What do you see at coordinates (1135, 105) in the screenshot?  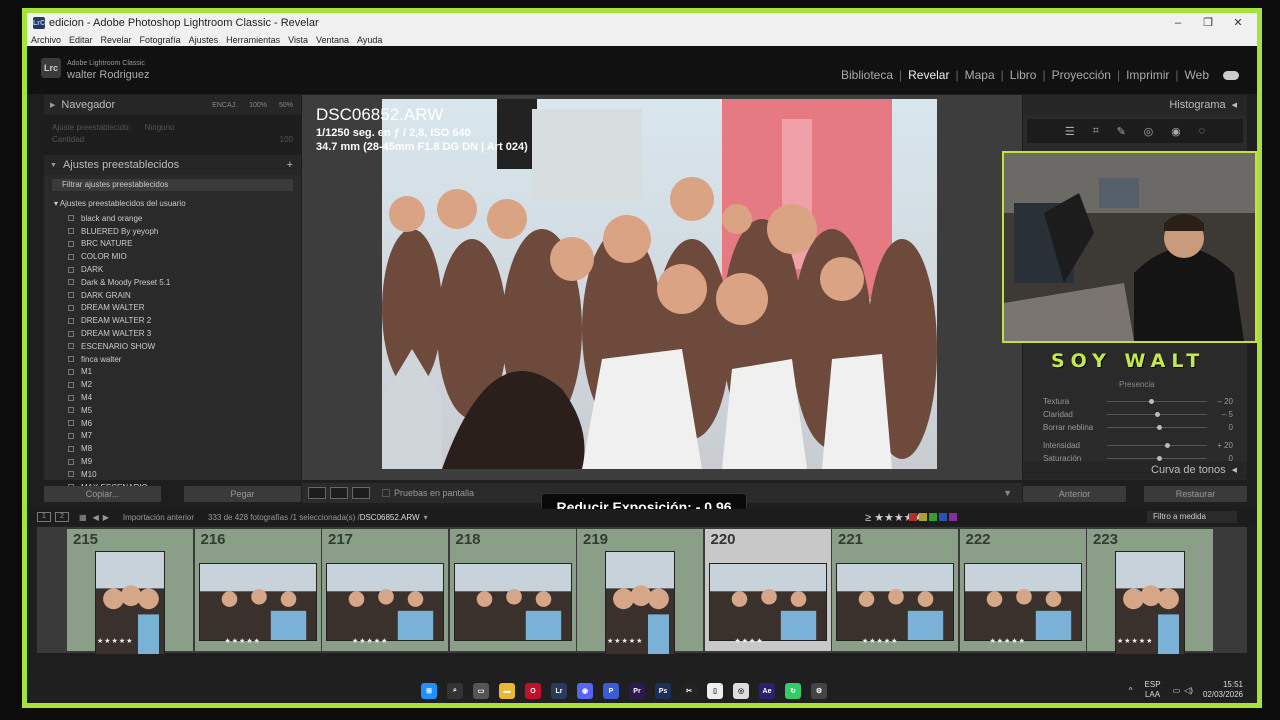 I see `histogram-header: Histograma ◀` at bounding box center [1135, 105].